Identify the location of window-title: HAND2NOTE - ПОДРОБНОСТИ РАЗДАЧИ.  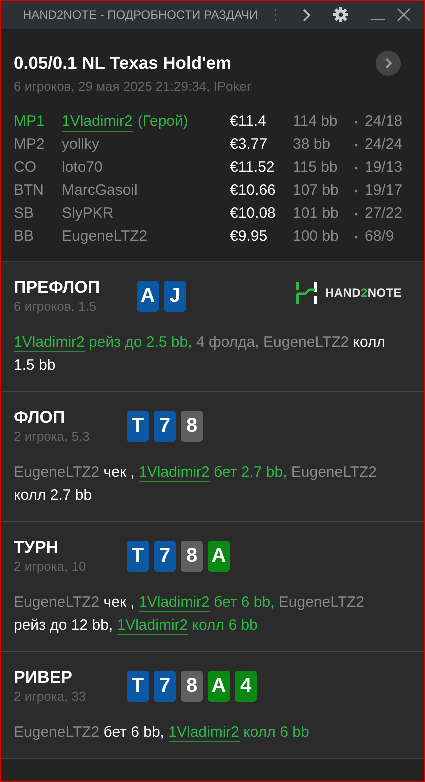
(140, 15).